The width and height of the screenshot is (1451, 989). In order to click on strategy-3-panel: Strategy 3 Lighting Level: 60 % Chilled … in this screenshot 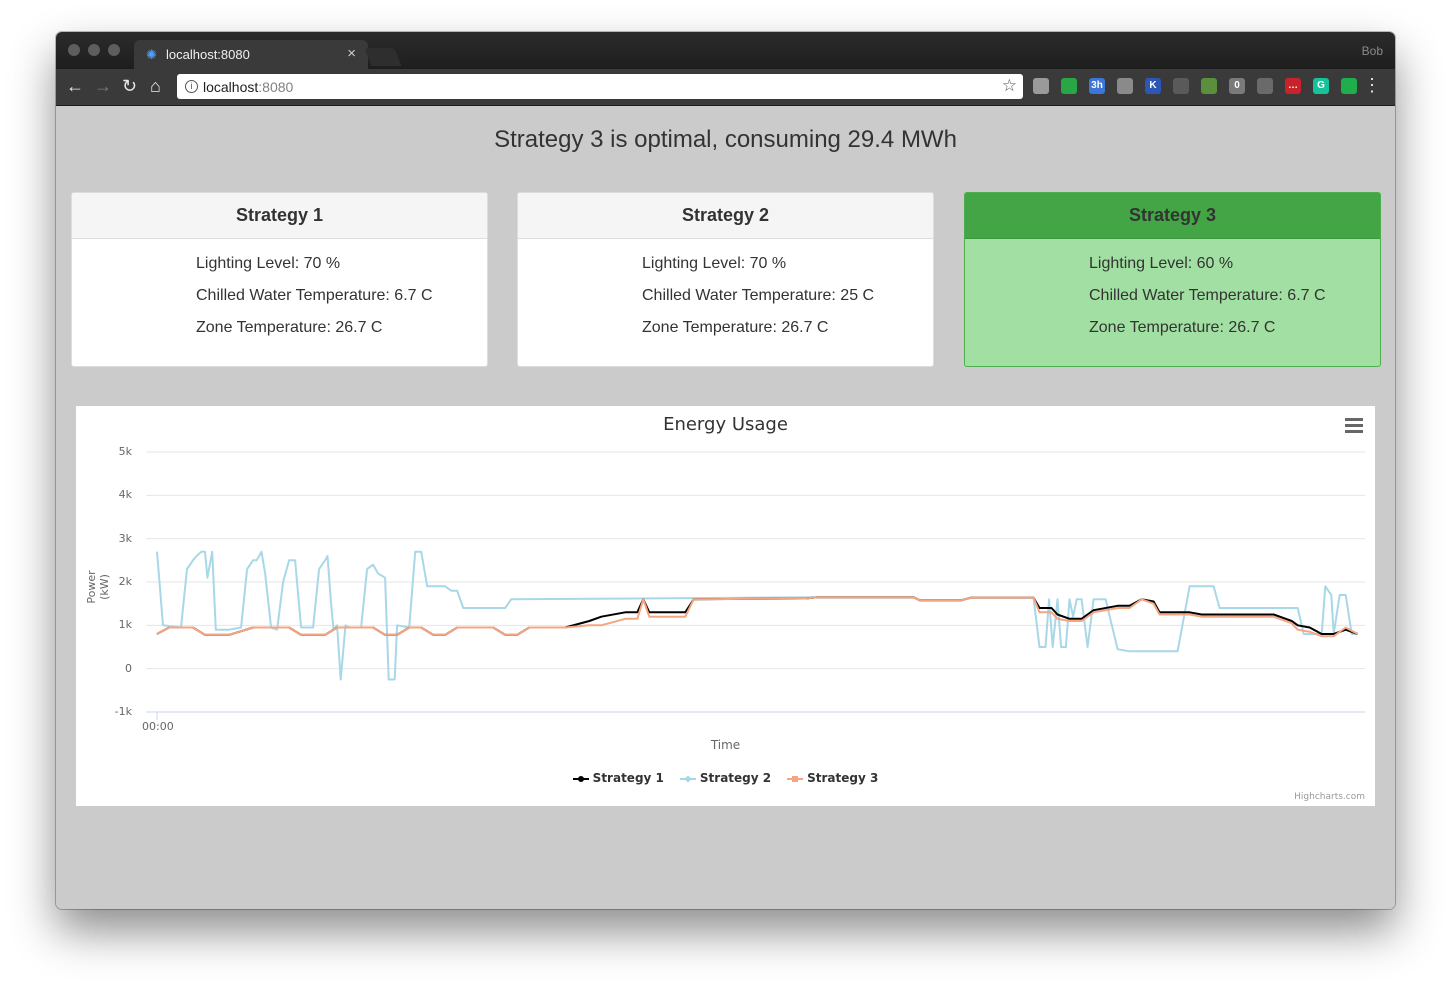, I will do `click(1172, 279)`.